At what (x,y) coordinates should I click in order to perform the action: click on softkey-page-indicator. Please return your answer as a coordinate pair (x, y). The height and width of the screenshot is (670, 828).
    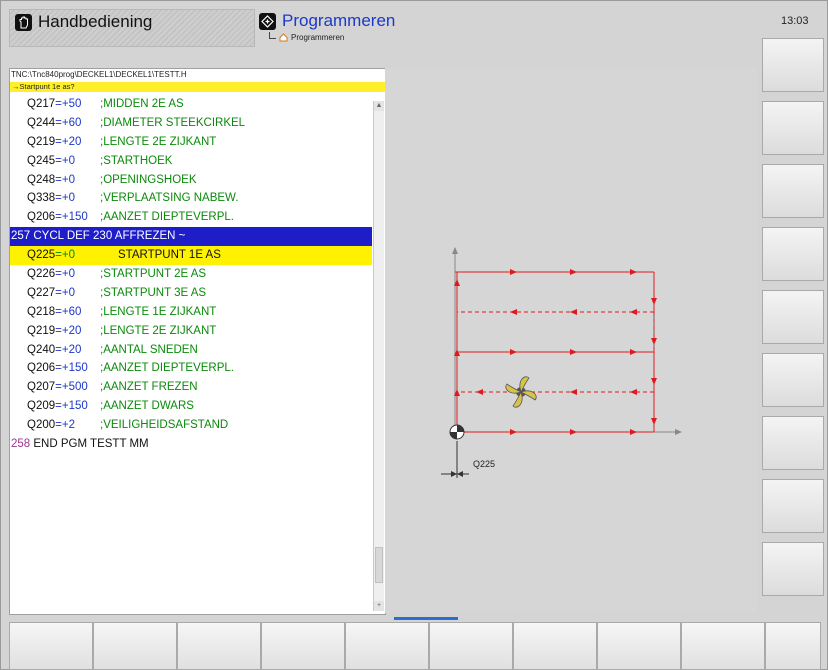
    Looking at the image, I should click on (426, 618).